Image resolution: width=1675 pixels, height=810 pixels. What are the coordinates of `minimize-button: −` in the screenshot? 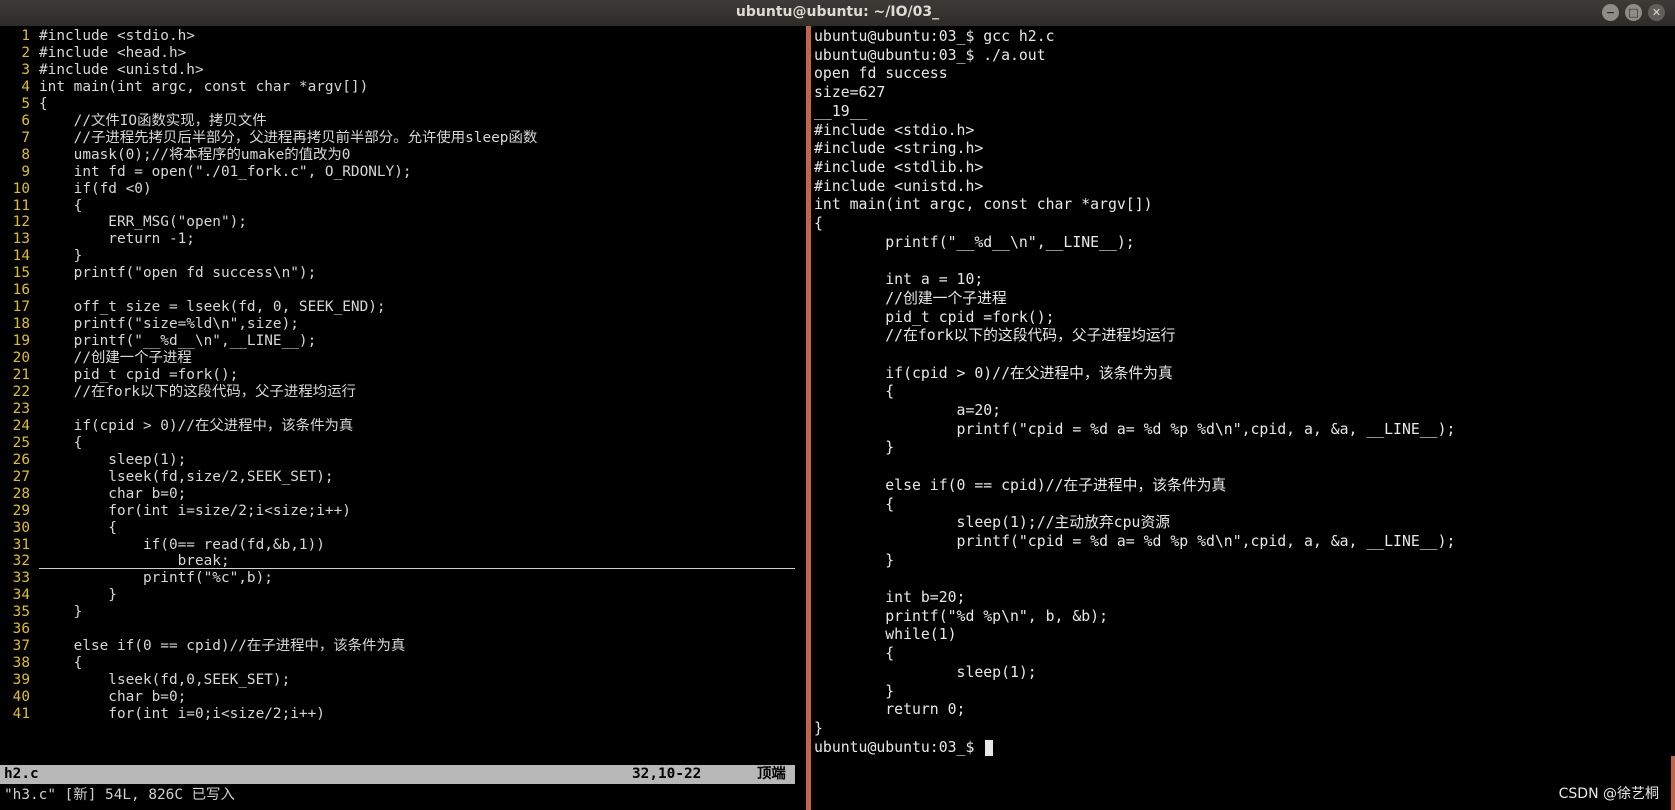 It's located at (1610, 12).